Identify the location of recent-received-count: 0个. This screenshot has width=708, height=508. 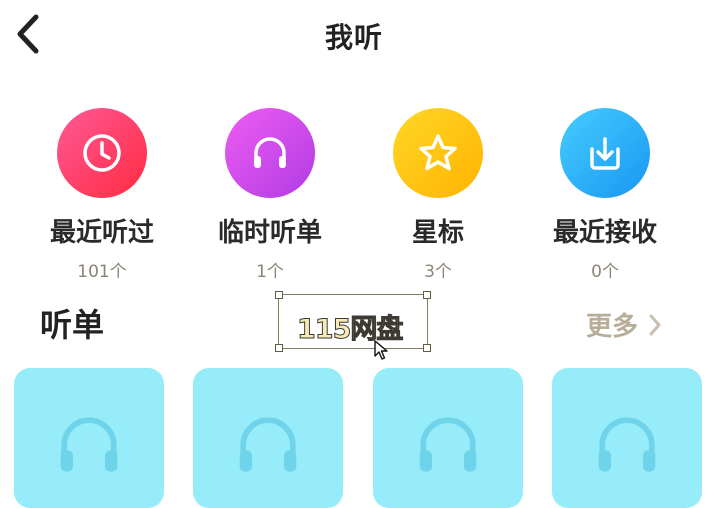
(605, 272).